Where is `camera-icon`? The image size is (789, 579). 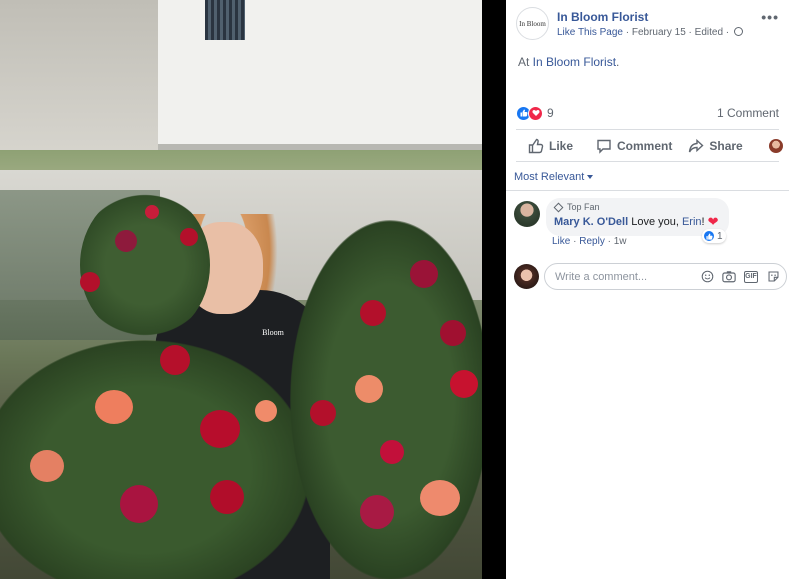 camera-icon is located at coordinates (729, 277).